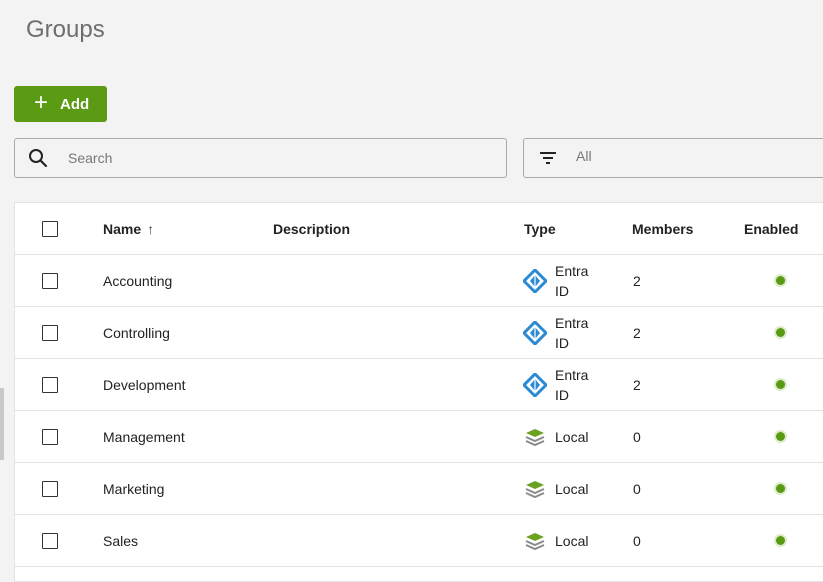 This screenshot has height=582, width=823. What do you see at coordinates (41, 102) in the screenshot?
I see `plus-icon: +` at bounding box center [41, 102].